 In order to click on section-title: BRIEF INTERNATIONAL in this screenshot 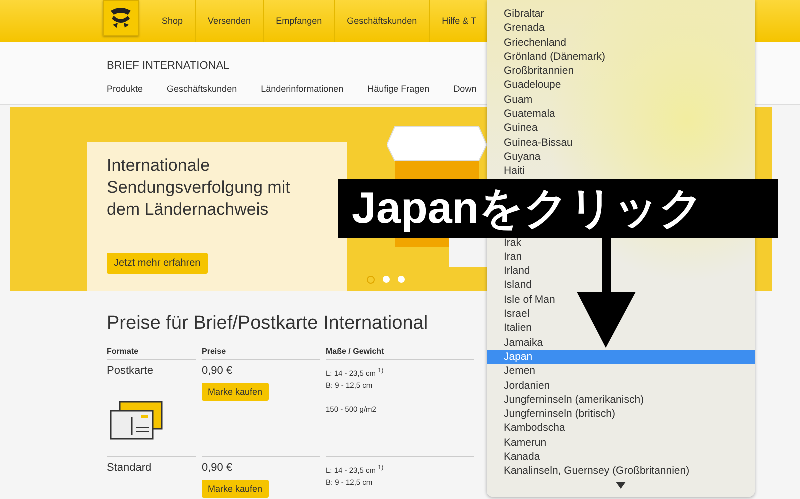, I will do `click(168, 66)`.